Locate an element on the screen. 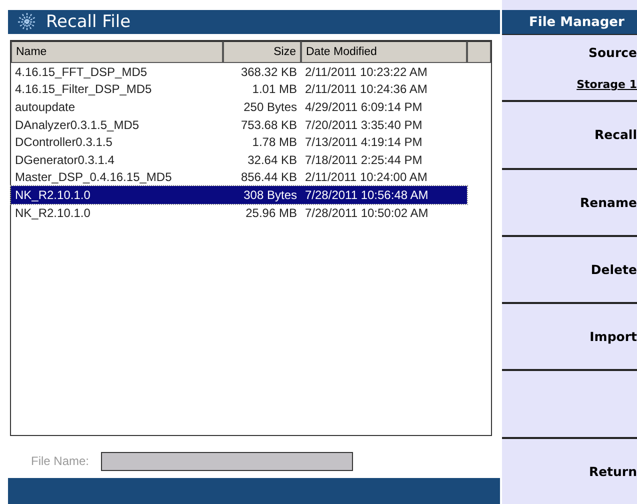  file-name-label: File Name: is located at coordinates (60, 461).